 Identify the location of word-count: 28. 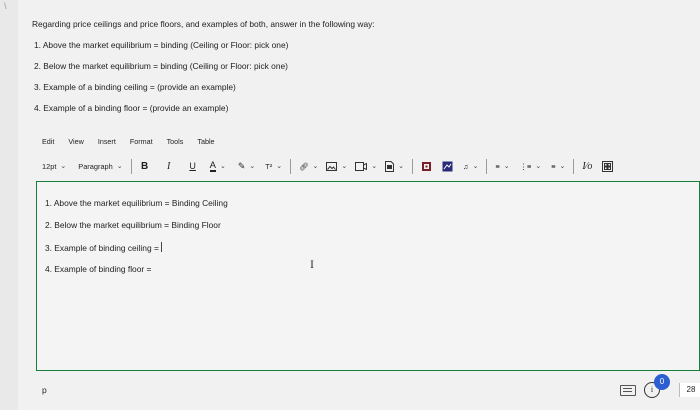
(689, 390).